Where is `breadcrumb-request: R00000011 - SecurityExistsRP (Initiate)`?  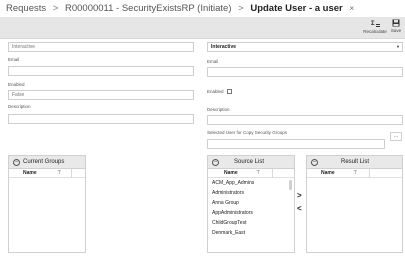
breadcrumb-request: R00000011 - SecurityExistsRP (Initiate) is located at coordinates (148, 8).